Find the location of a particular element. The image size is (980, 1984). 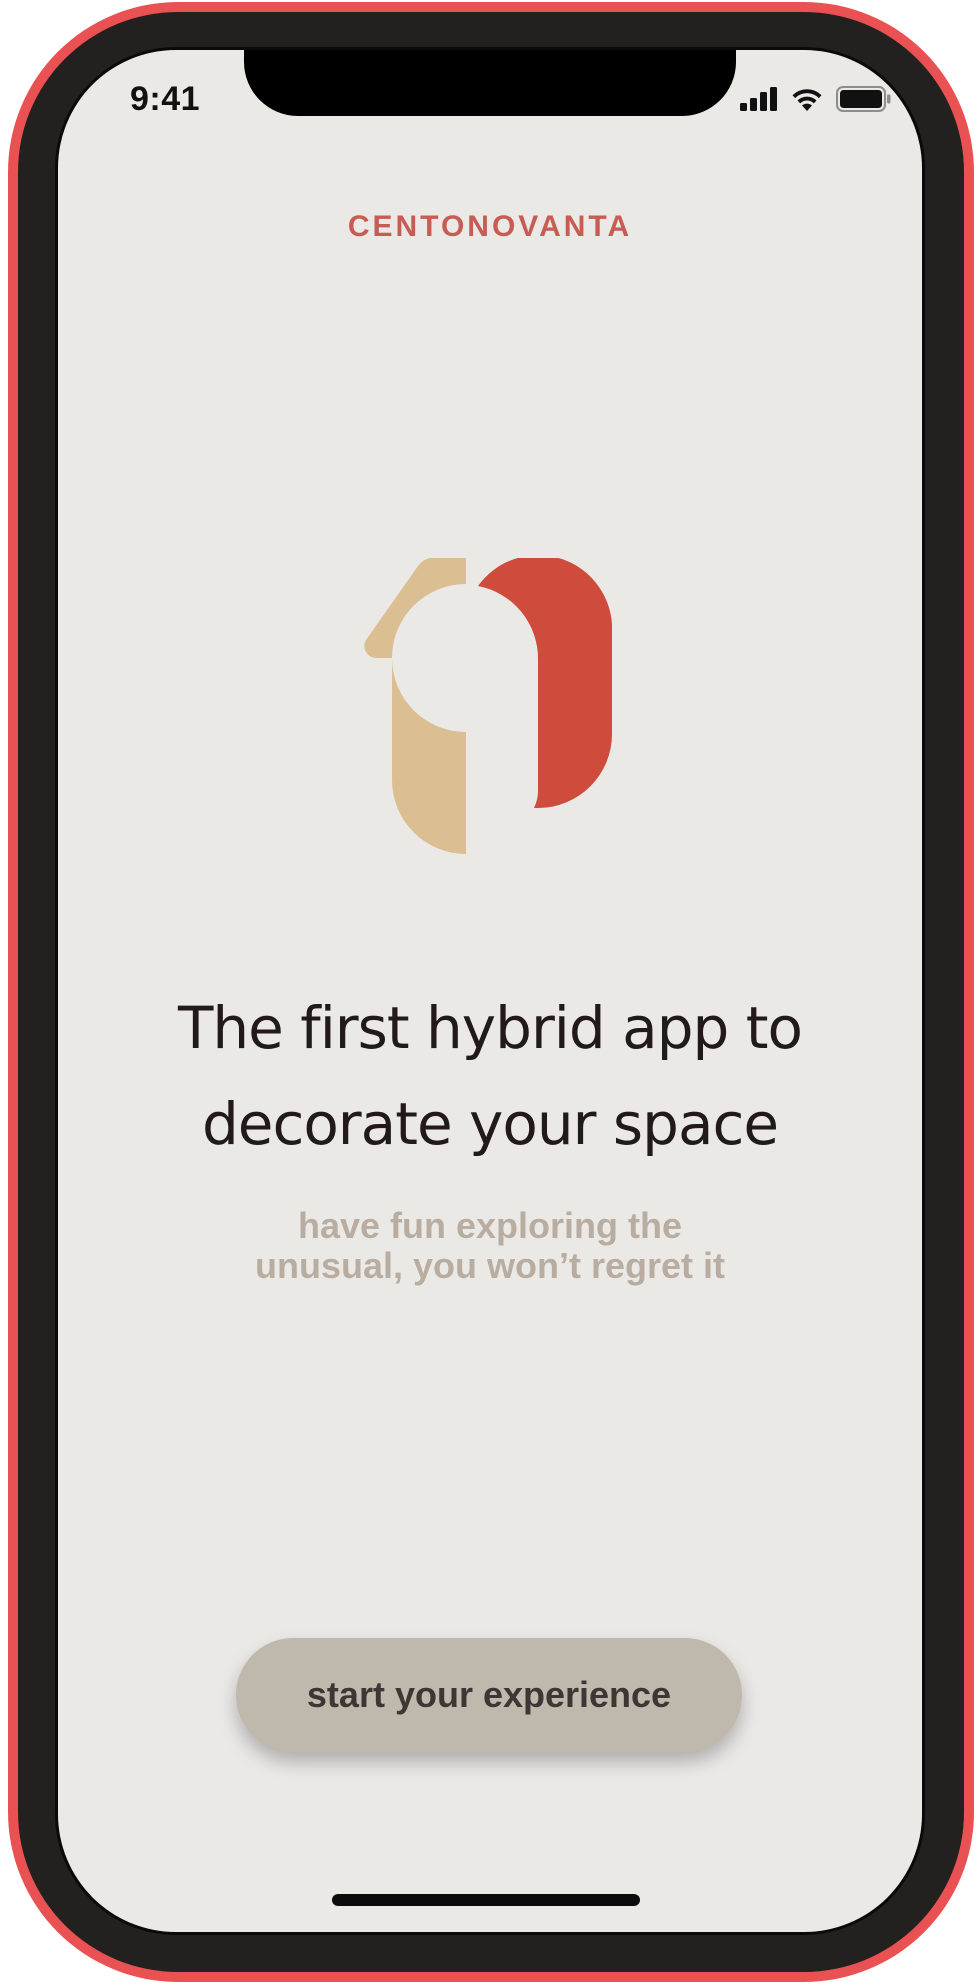

home-indicator is located at coordinates (486, 1900).